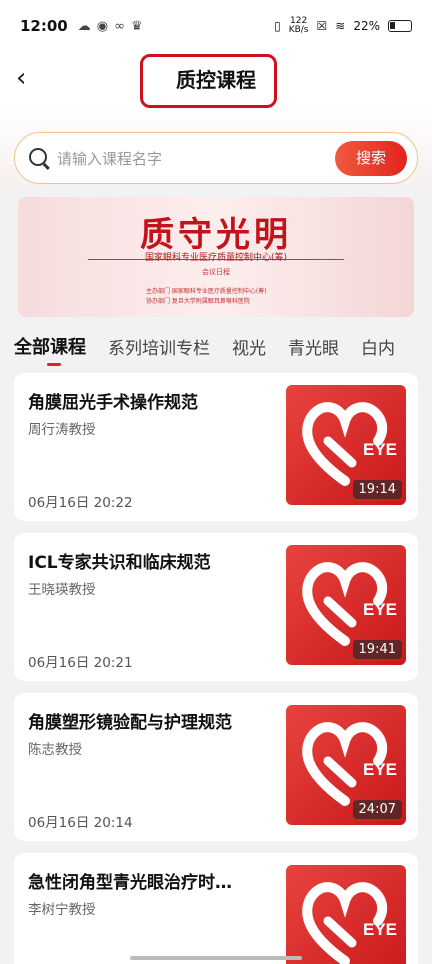  I want to click on clock: 12:00, so click(44, 26).